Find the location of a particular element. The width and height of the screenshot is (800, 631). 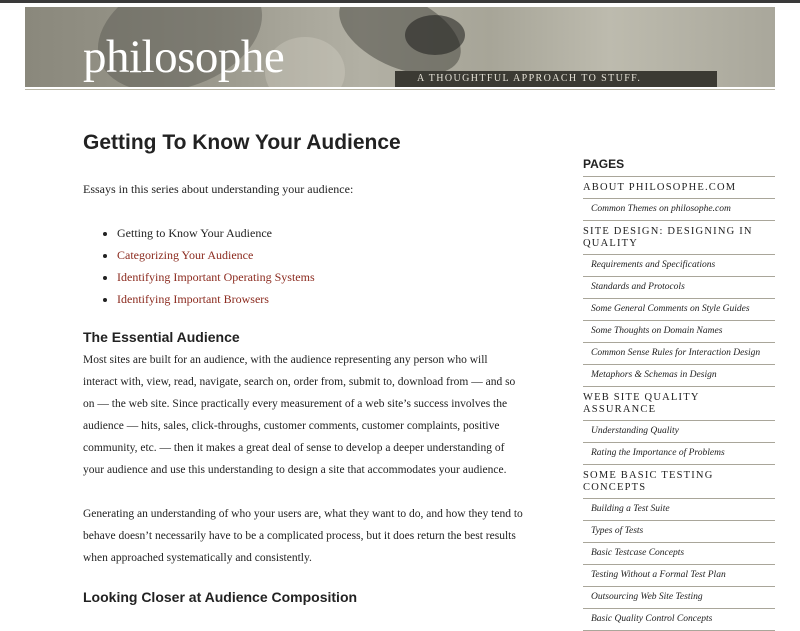

sidebar-link: Basic Testcase Concepts is located at coordinates (679, 554).